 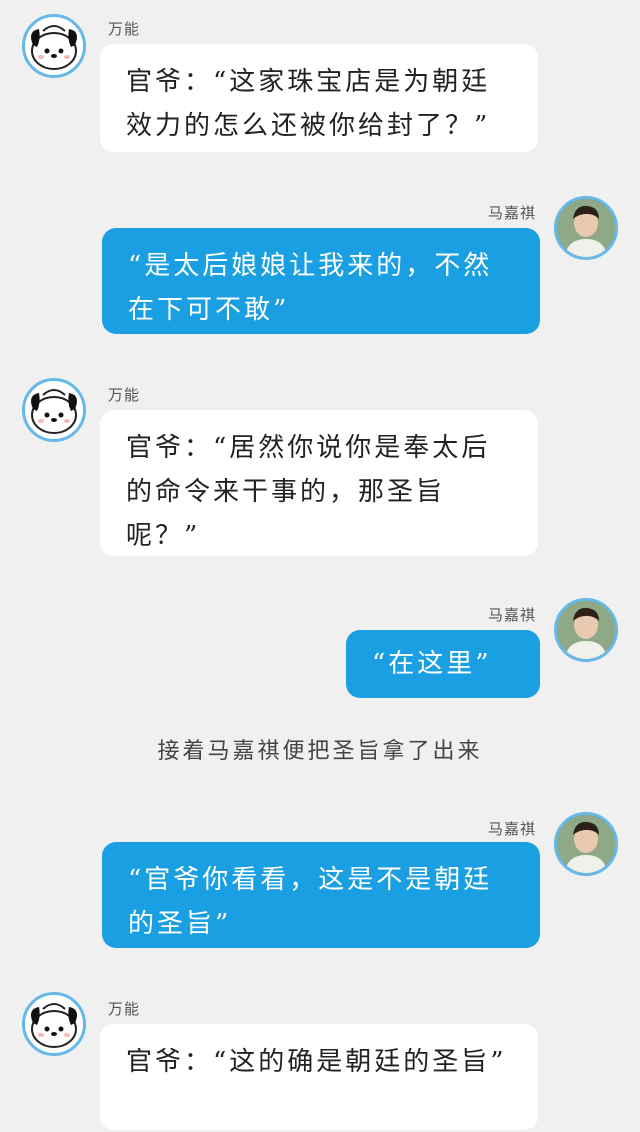 I want to click on narration-text: 接着马嘉祺便把圣旨拿了出来, so click(x=320, y=751).